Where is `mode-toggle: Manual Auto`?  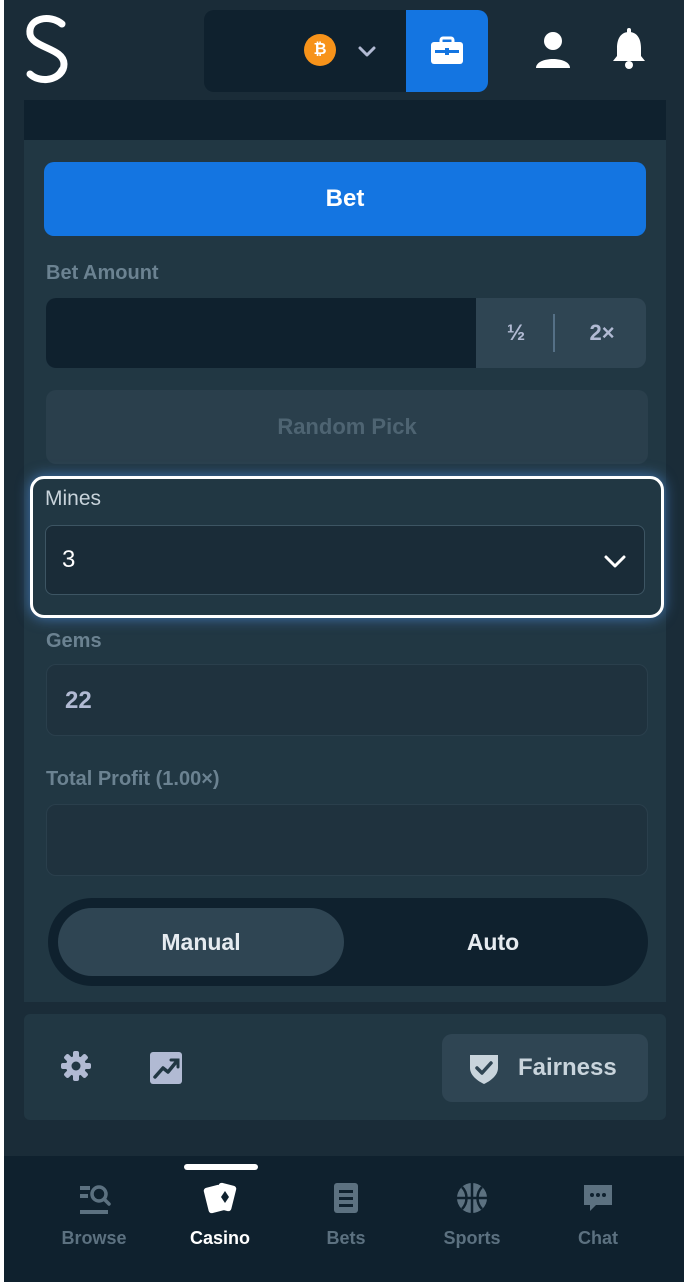 mode-toggle: Manual Auto is located at coordinates (348, 942).